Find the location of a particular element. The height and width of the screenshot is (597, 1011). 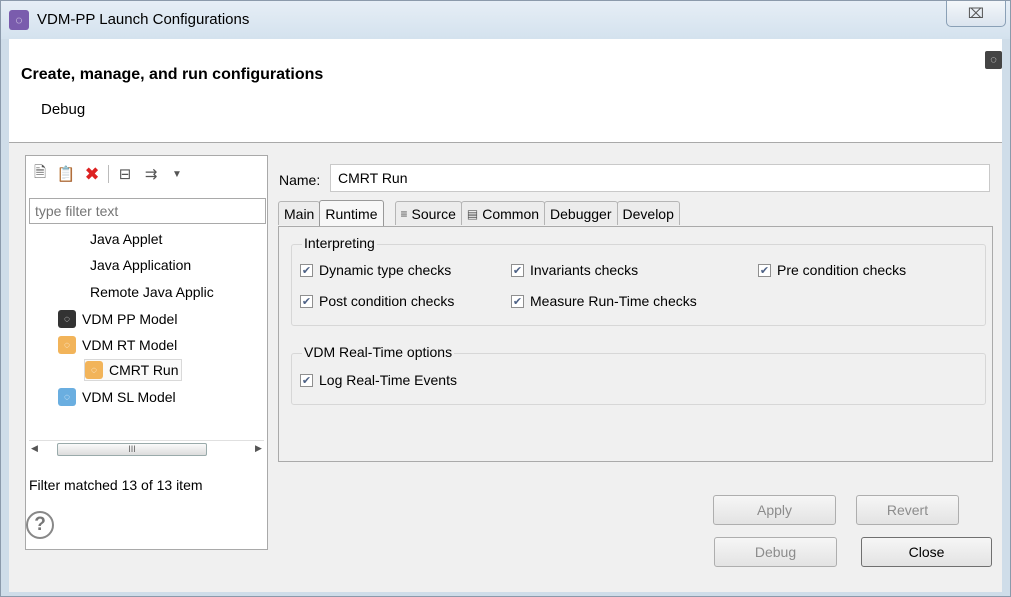

tab-debugger: Debugger is located at coordinates (581, 213).